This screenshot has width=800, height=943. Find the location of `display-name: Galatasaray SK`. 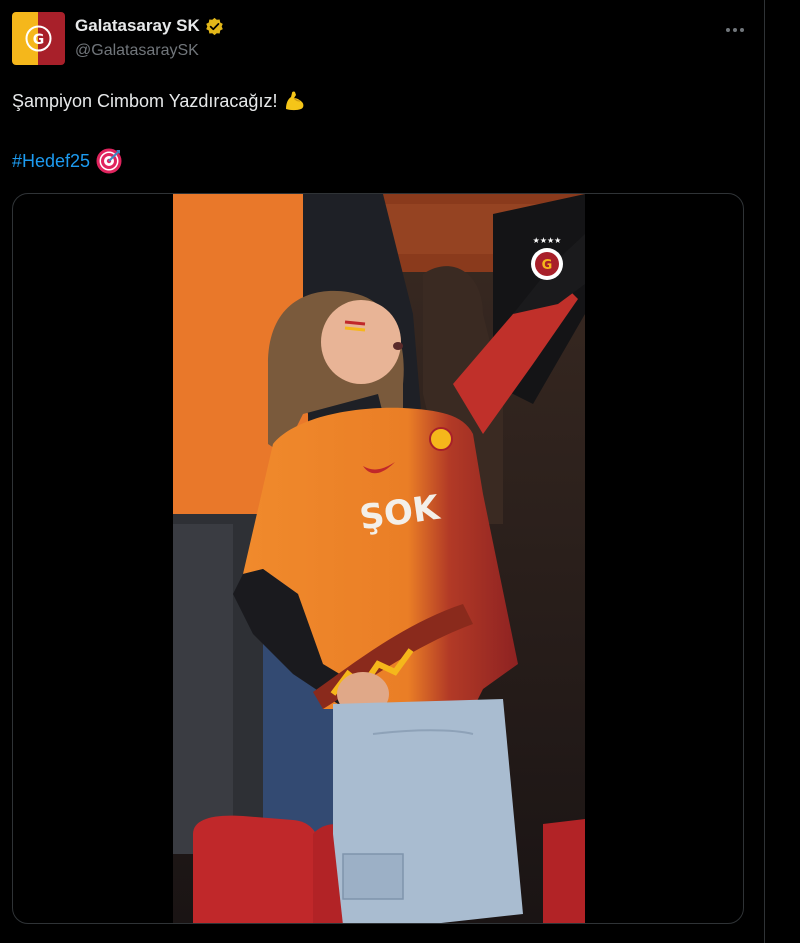

display-name: Galatasaray SK is located at coordinates (137, 26).